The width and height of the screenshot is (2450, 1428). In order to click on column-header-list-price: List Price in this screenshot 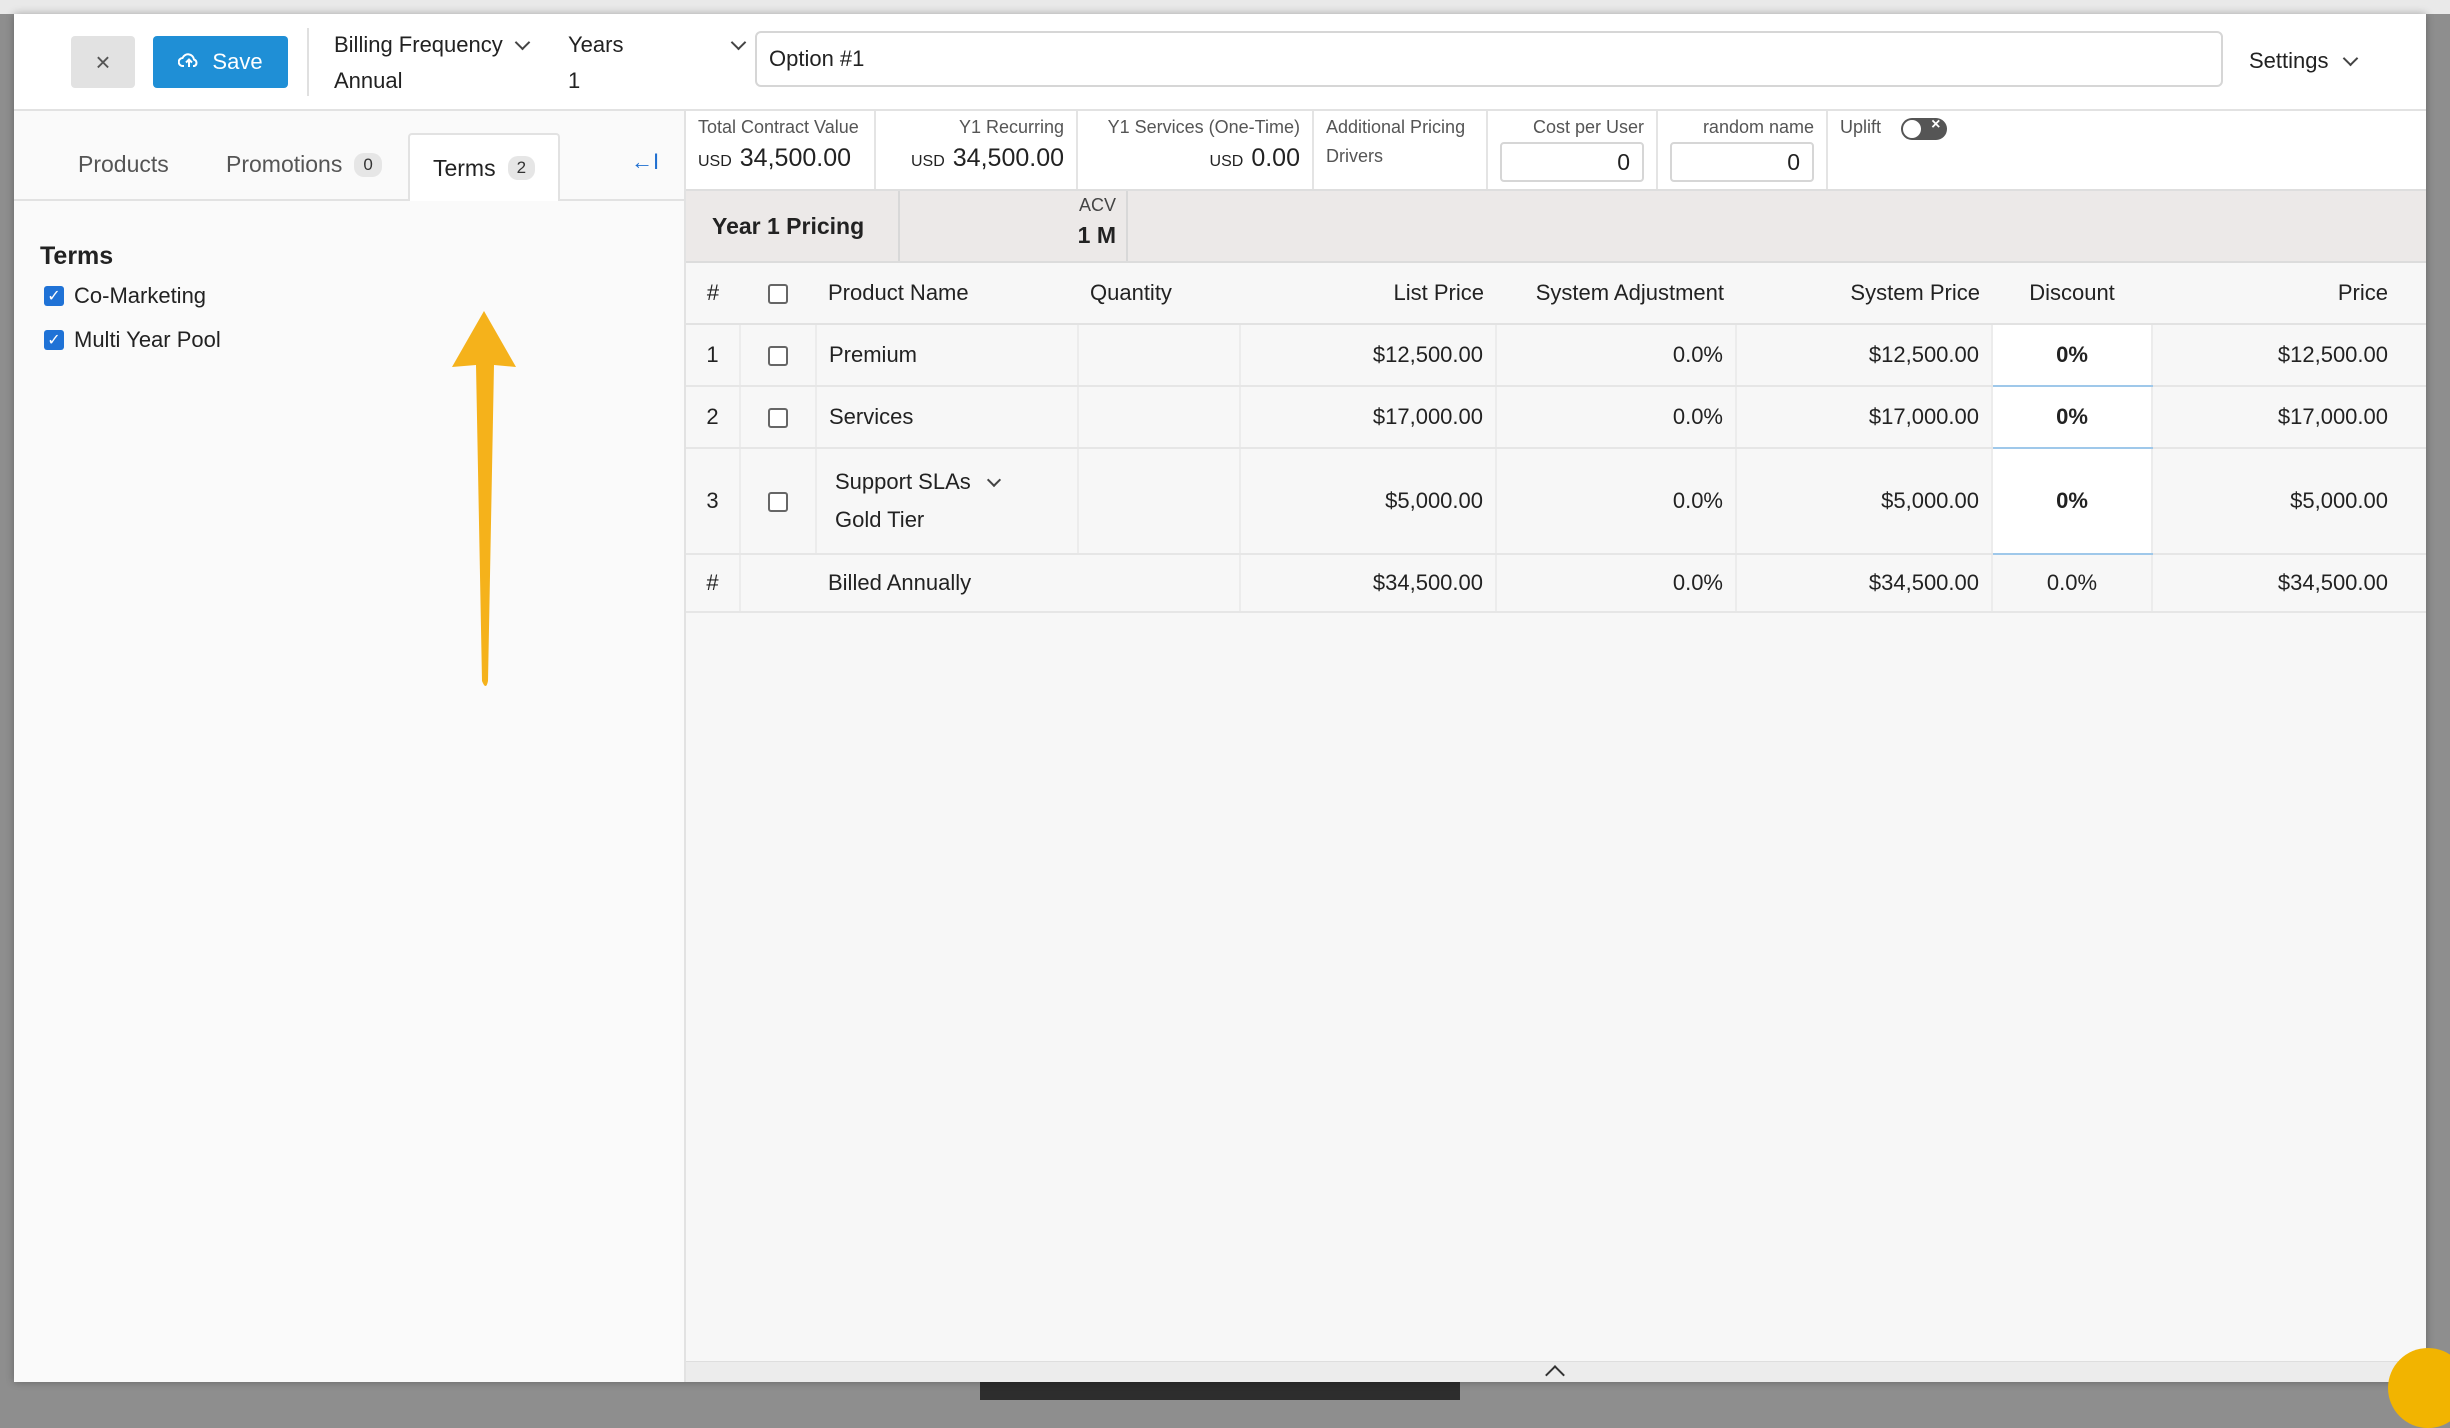, I will do `click(1368, 294)`.